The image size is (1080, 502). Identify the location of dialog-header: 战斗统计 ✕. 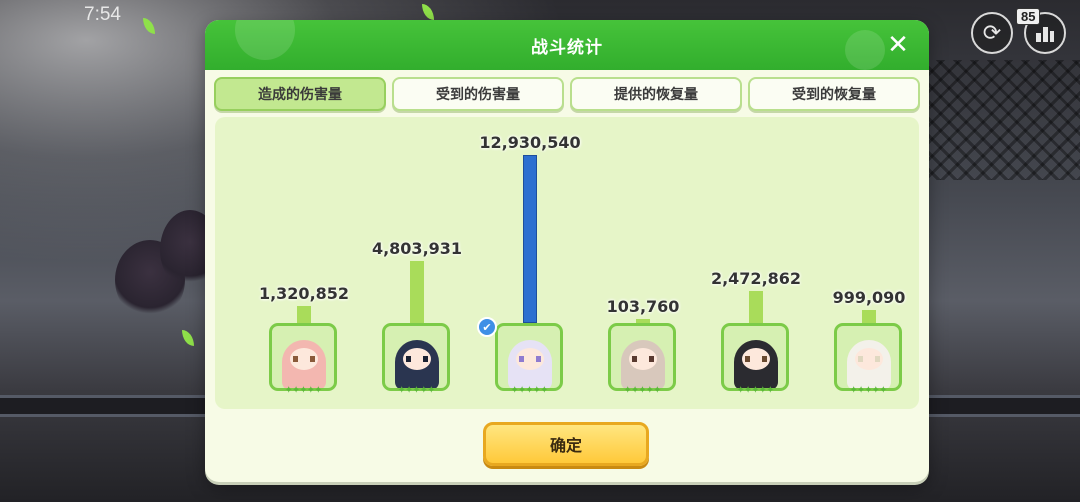
(567, 45).